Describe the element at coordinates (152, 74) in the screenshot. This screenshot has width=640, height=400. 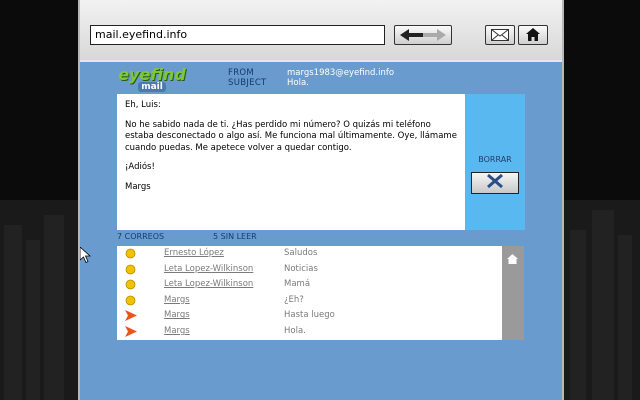
I see `logo-wordmark: eyefind` at that location.